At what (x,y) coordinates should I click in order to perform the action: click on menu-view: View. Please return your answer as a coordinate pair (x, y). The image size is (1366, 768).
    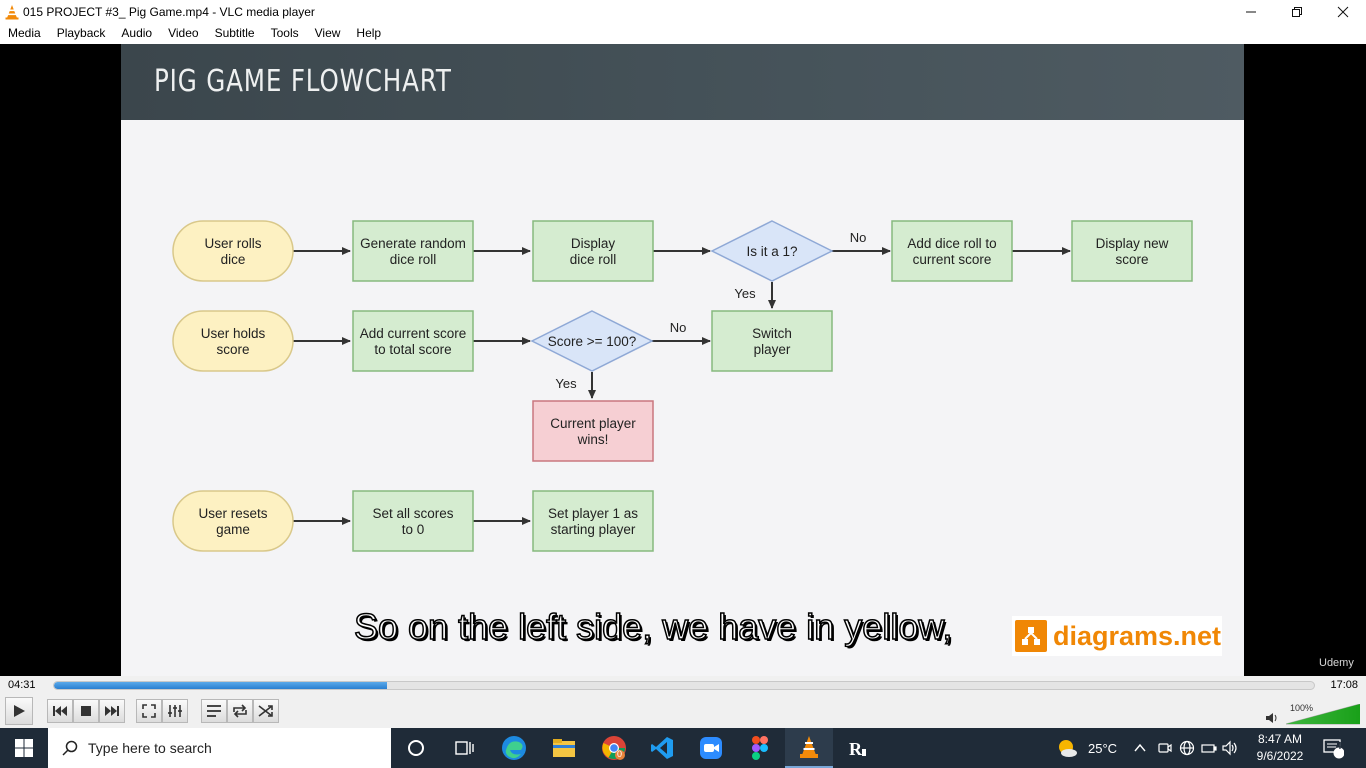
    Looking at the image, I should click on (328, 33).